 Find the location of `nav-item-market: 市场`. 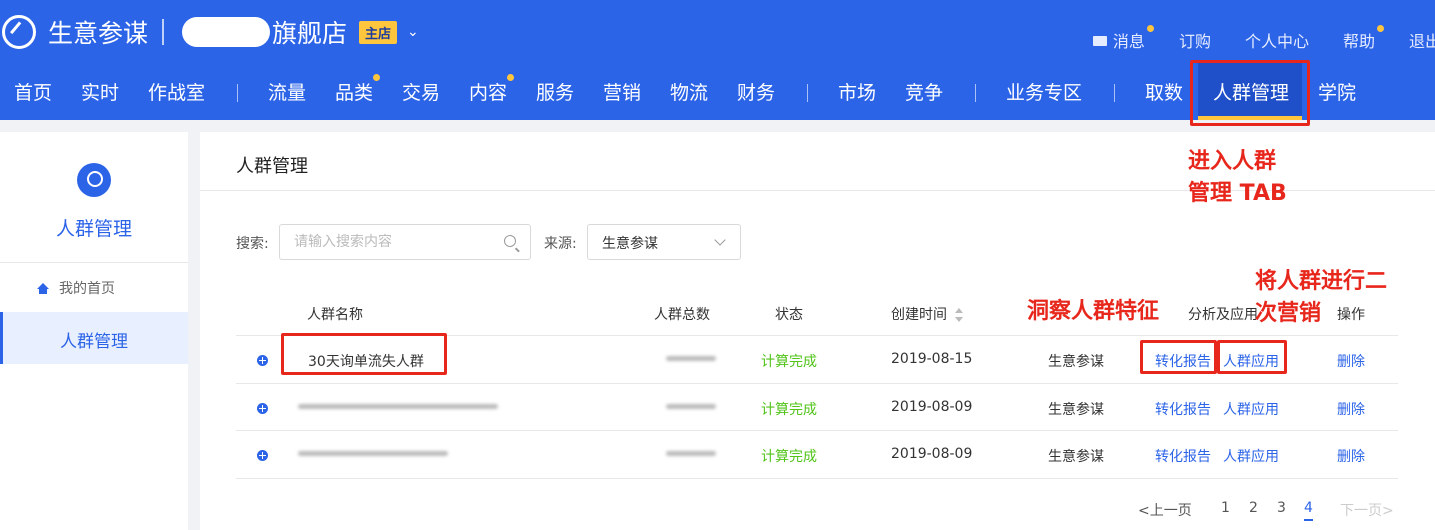

nav-item-market: 市场 is located at coordinates (857, 91).